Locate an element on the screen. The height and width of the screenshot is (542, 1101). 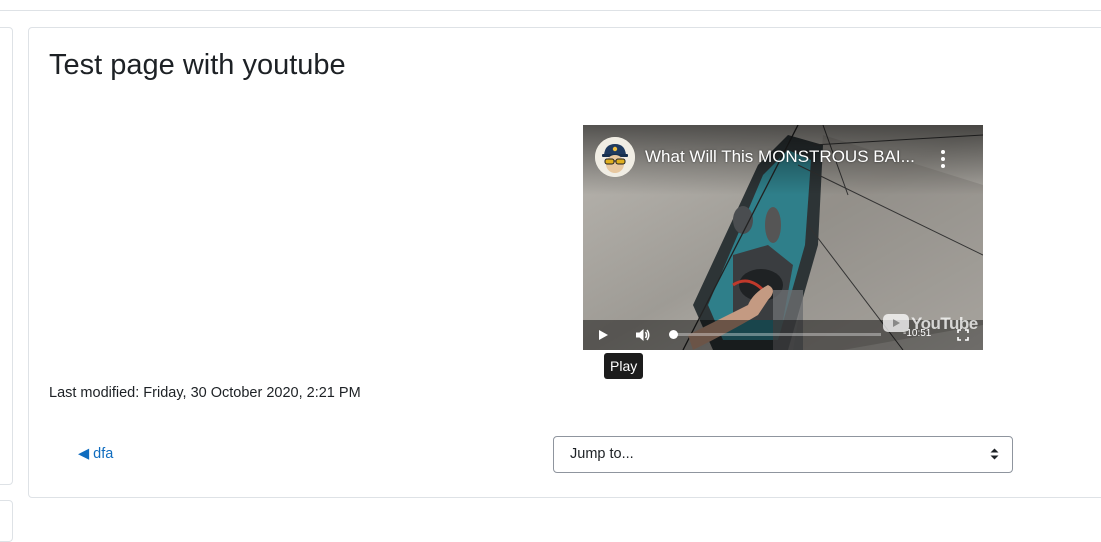
channel-avatar-icon is located at coordinates (615, 157).